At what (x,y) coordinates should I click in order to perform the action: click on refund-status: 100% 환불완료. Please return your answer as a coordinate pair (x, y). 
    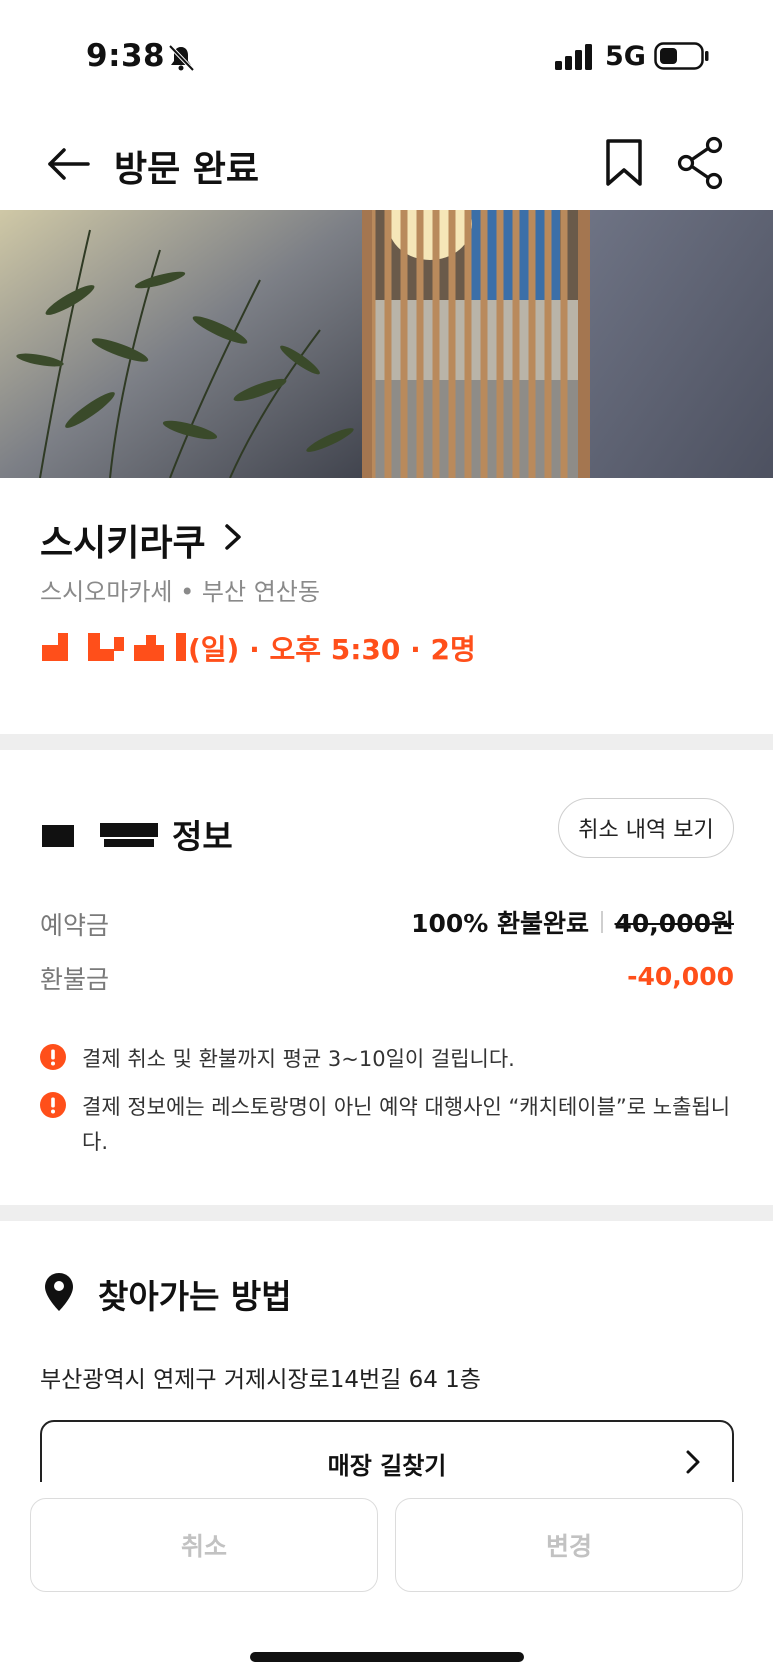
    Looking at the image, I should click on (500, 923).